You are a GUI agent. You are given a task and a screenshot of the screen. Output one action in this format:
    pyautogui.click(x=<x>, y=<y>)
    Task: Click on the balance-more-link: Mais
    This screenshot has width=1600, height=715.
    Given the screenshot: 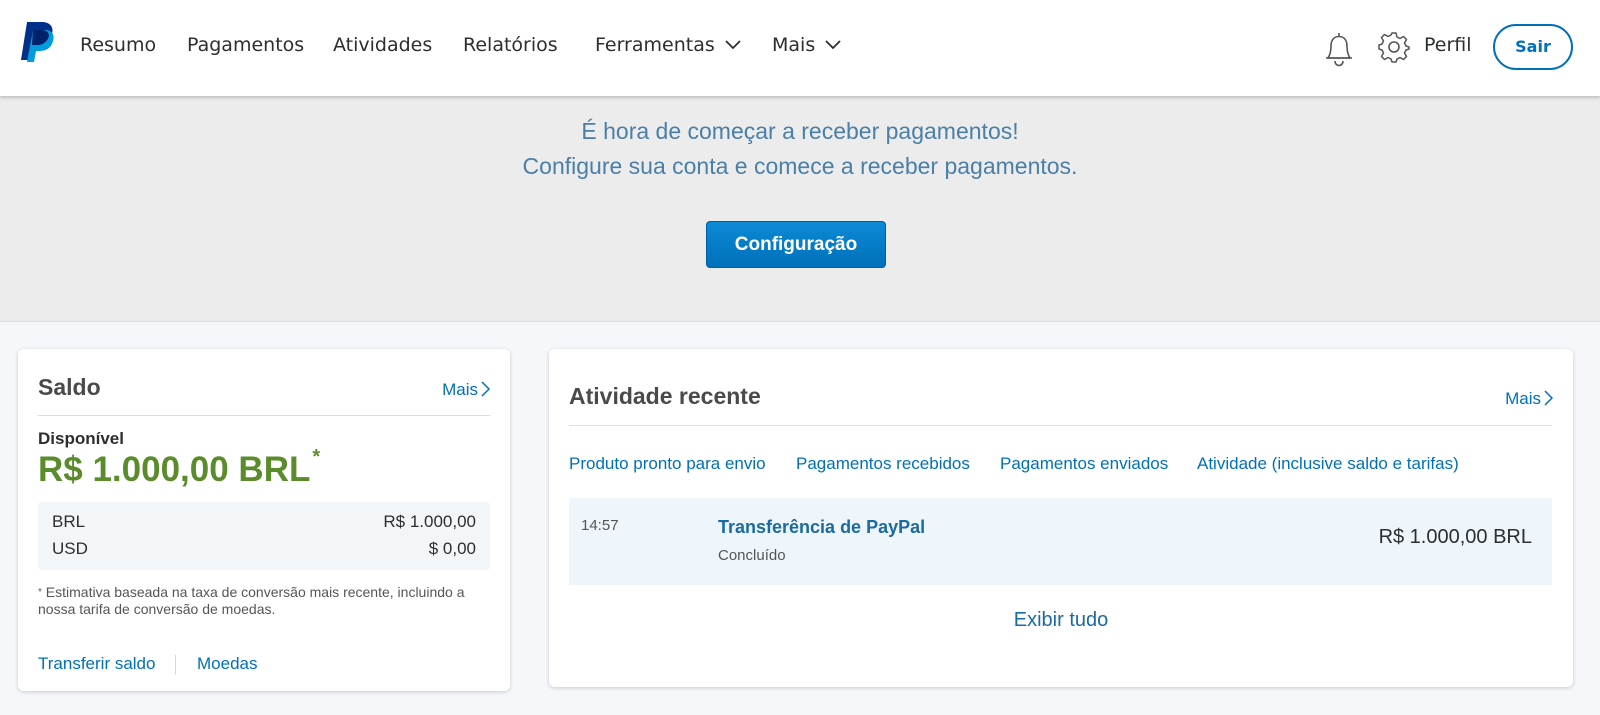 What is the action you would take?
    pyautogui.click(x=466, y=390)
    